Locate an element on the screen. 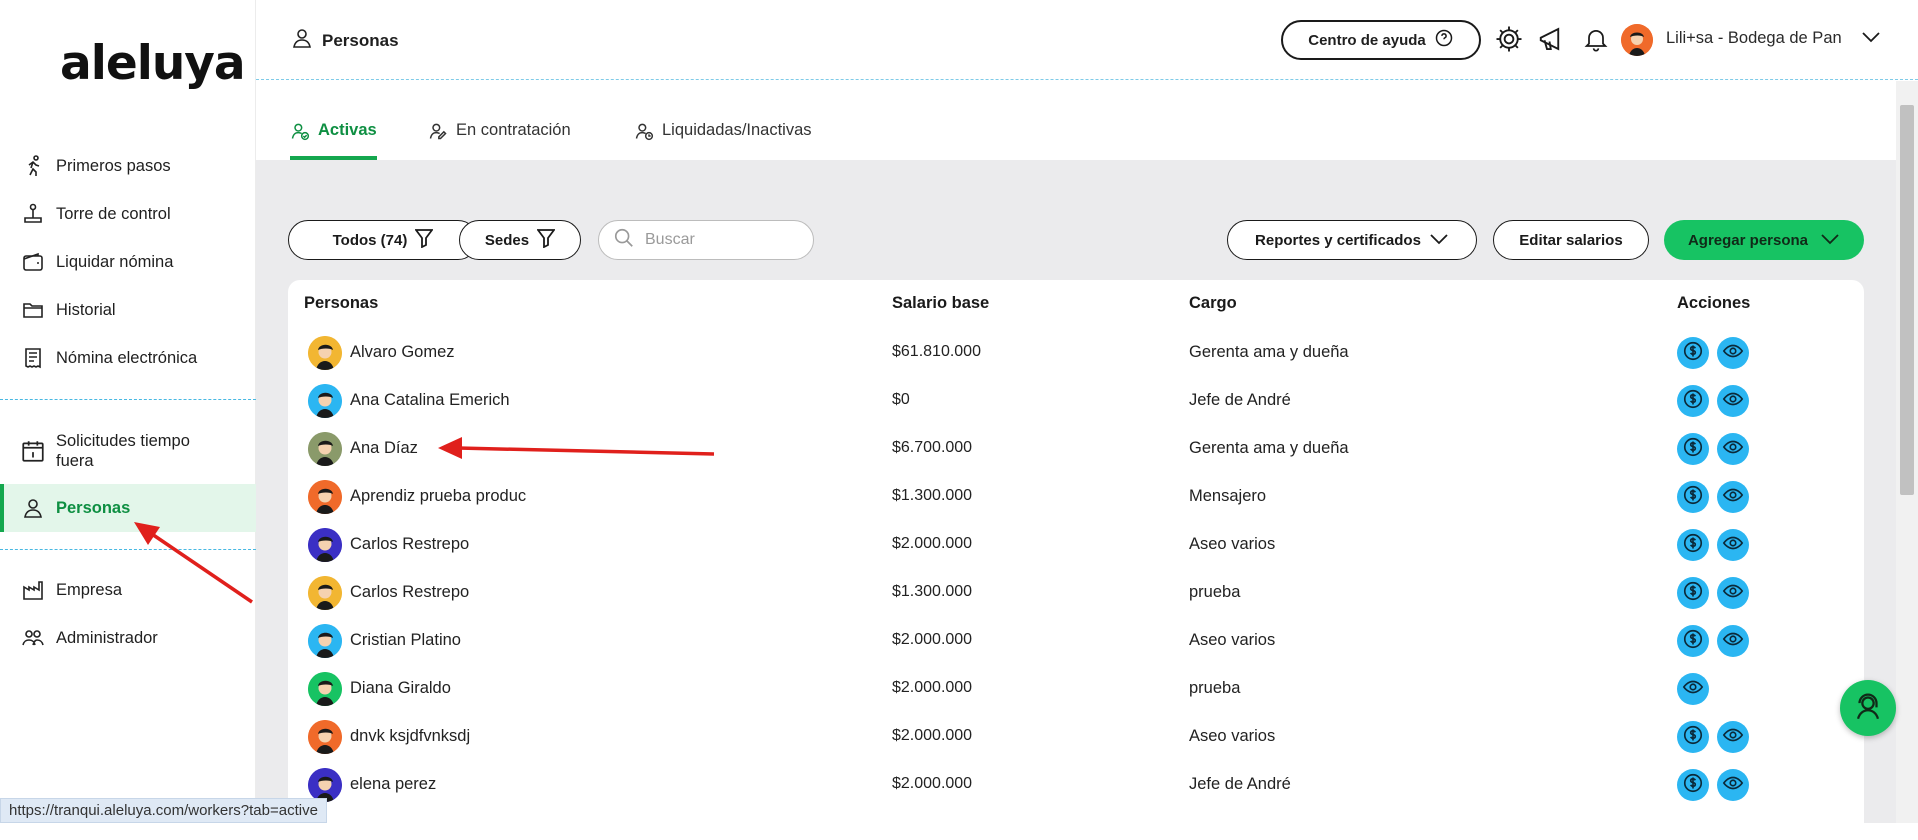  annotation-arrows is located at coordinates (424, 520).